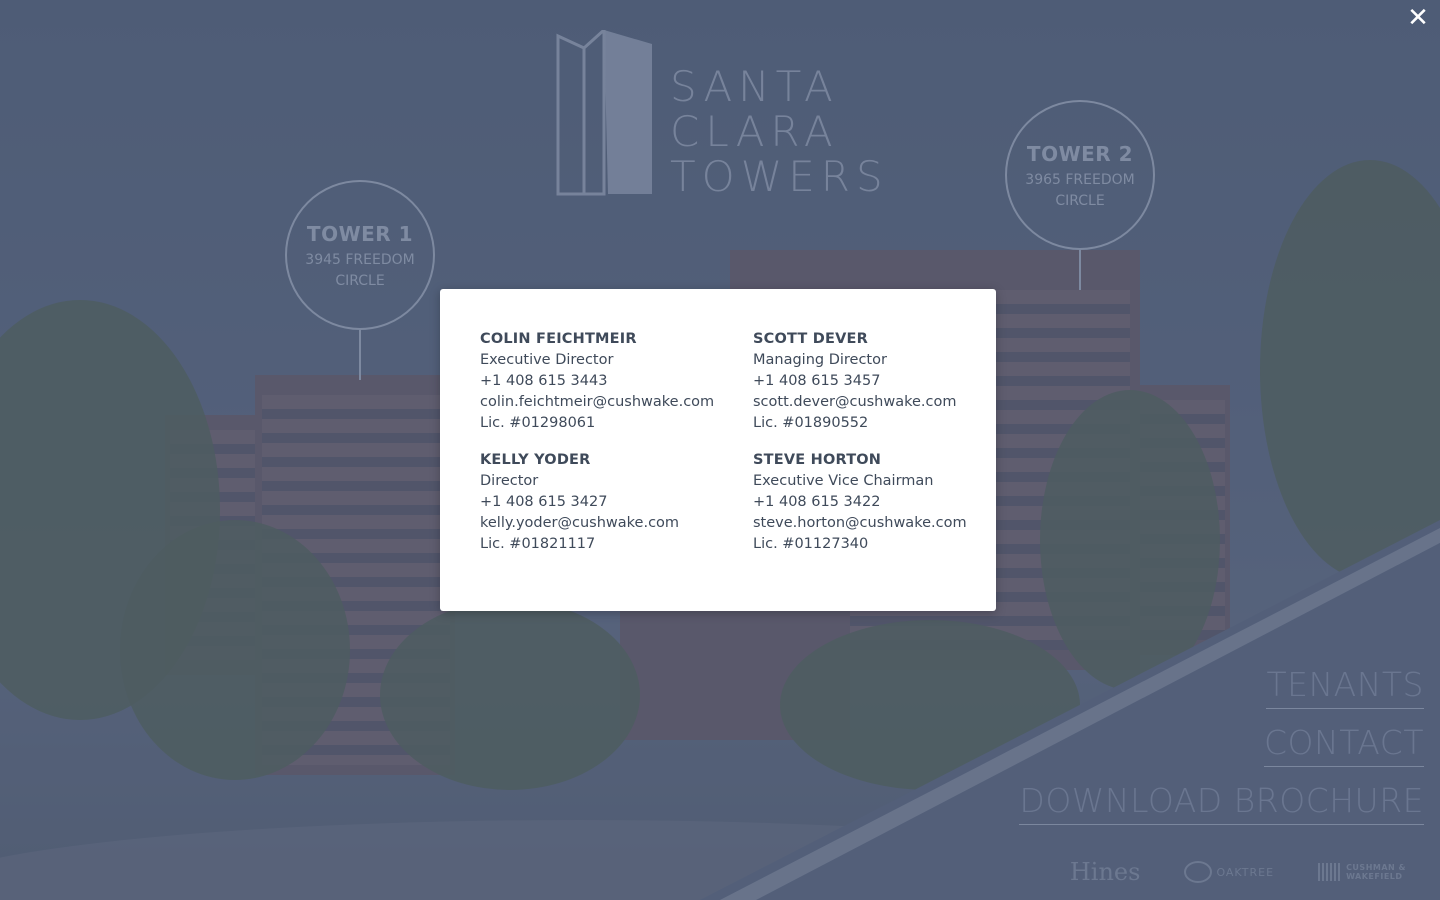  What do you see at coordinates (604, 113) in the screenshot?
I see `towers-logo-icon` at bounding box center [604, 113].